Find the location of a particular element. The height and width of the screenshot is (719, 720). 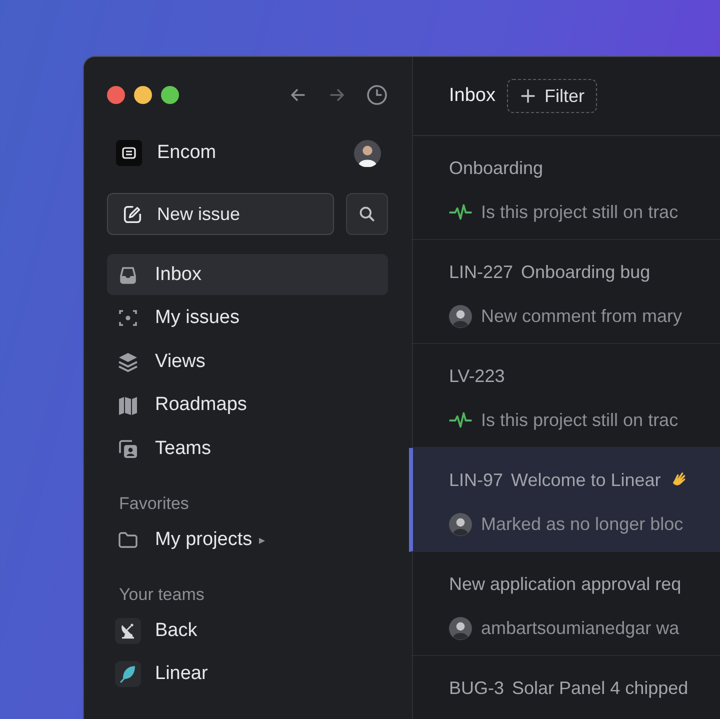

expand-arrow: ▸ is located at coordinates (262, 539).